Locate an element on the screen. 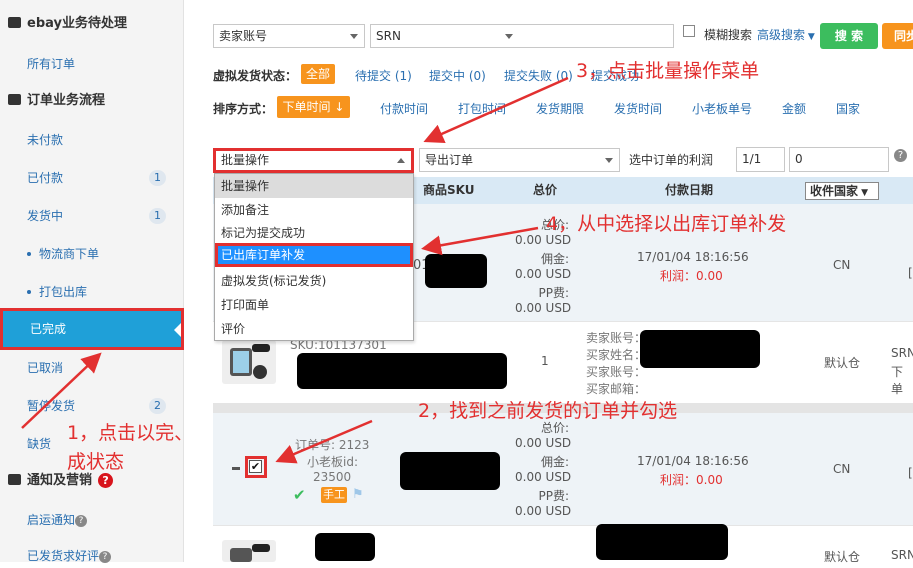 The width and height of the screenshot is (913, 568). annotation-step4: 4，从中选择以出库订单补发 is located at coordinates (666, 224).